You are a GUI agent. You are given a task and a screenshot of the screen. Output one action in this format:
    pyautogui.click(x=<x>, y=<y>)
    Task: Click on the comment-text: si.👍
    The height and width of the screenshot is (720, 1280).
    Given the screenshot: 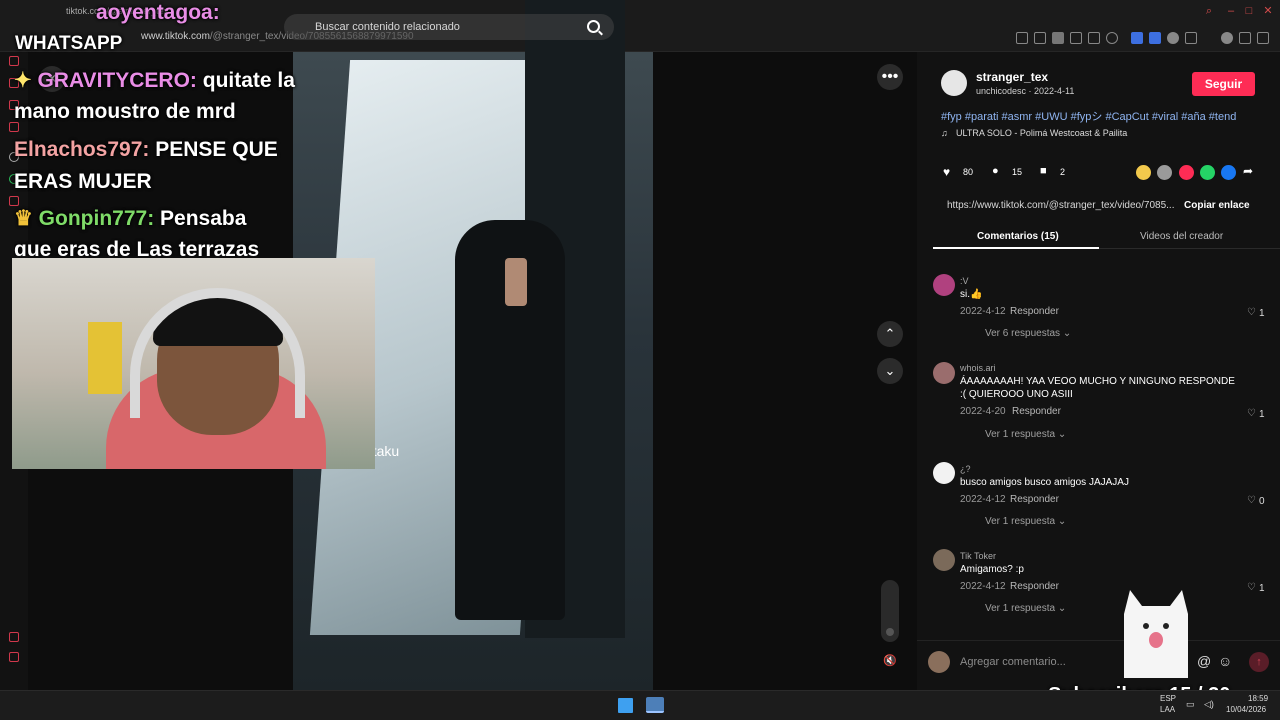 What is the action you would take?
    pyautogui.click(x=971, y=294)
    